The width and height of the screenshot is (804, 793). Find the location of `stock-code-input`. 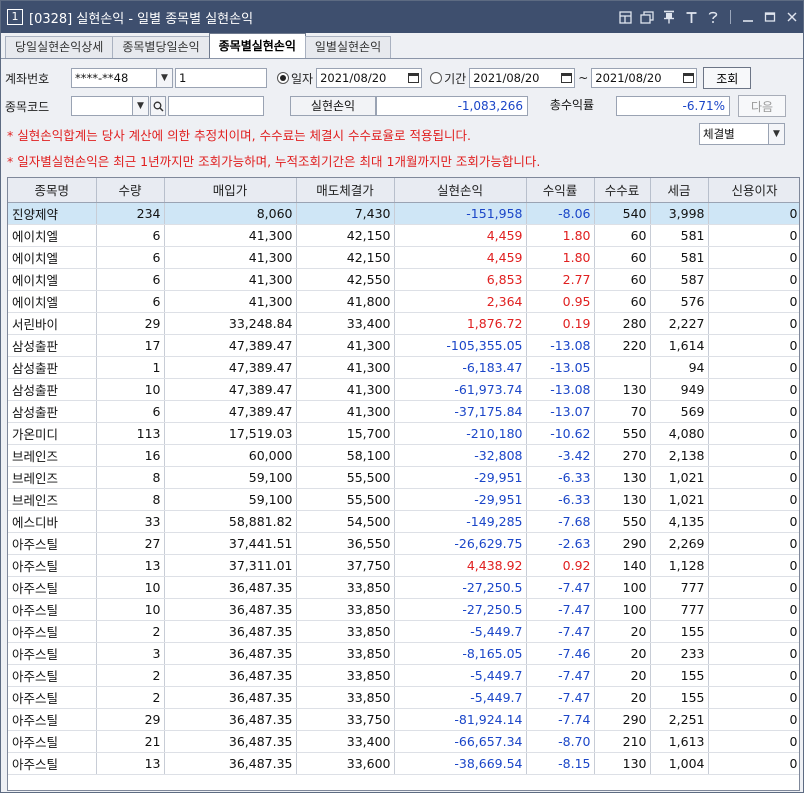

stock-code-input is located at coordinates (102, 106).